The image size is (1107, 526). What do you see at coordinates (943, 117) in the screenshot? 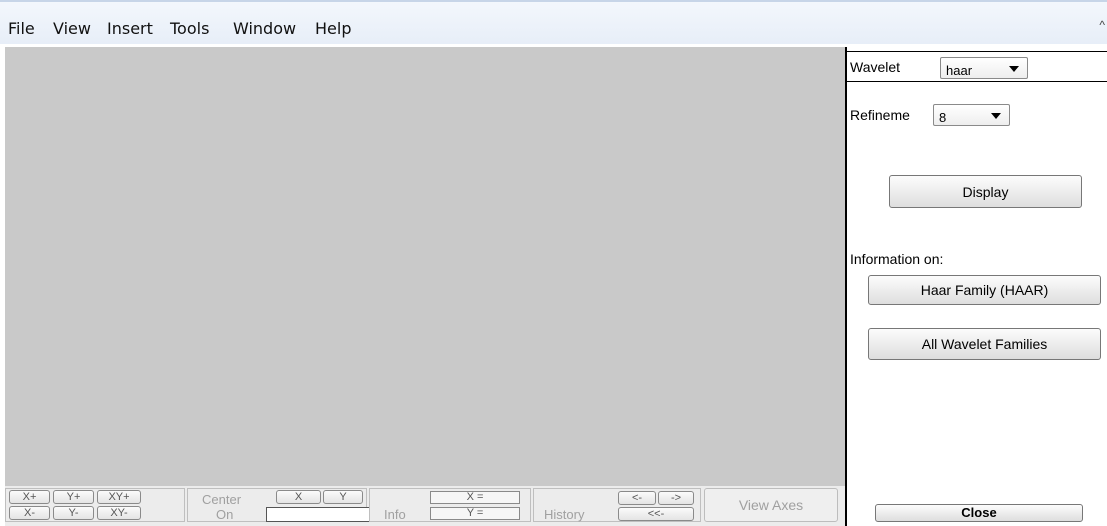
I see `refinement-select-value: 8` at bounding box center [943, 117].